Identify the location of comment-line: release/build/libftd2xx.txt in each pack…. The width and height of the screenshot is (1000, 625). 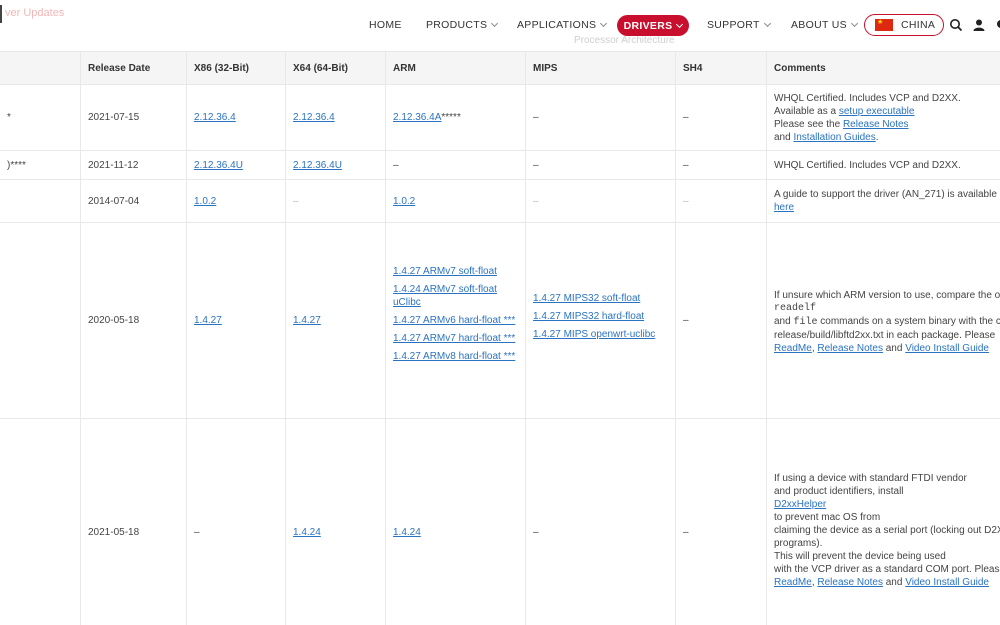
(885, 335).